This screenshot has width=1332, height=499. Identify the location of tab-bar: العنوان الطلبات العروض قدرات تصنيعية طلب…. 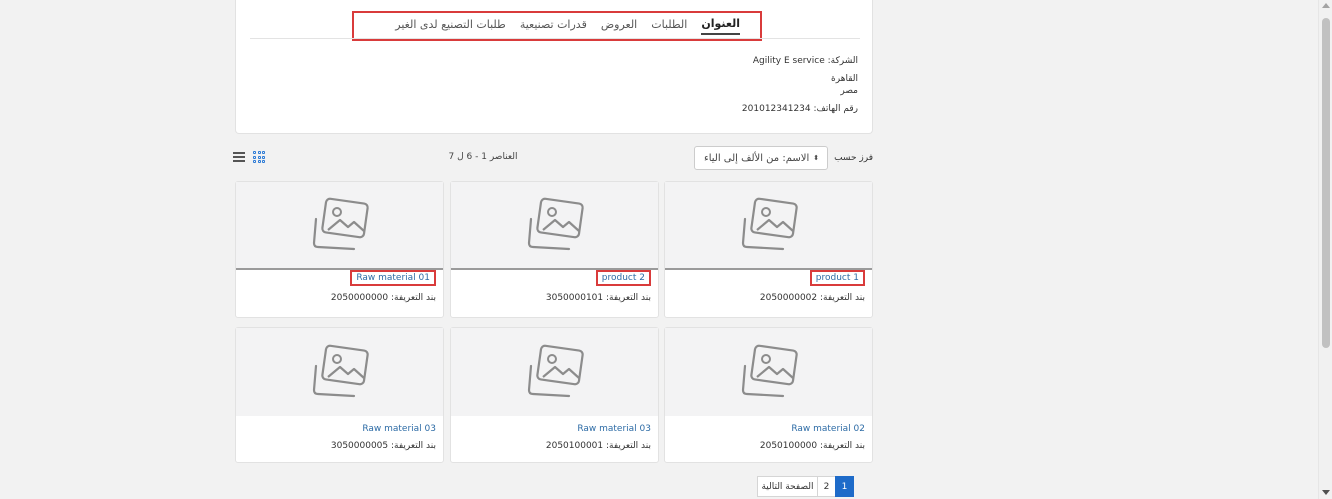
(557, 26).